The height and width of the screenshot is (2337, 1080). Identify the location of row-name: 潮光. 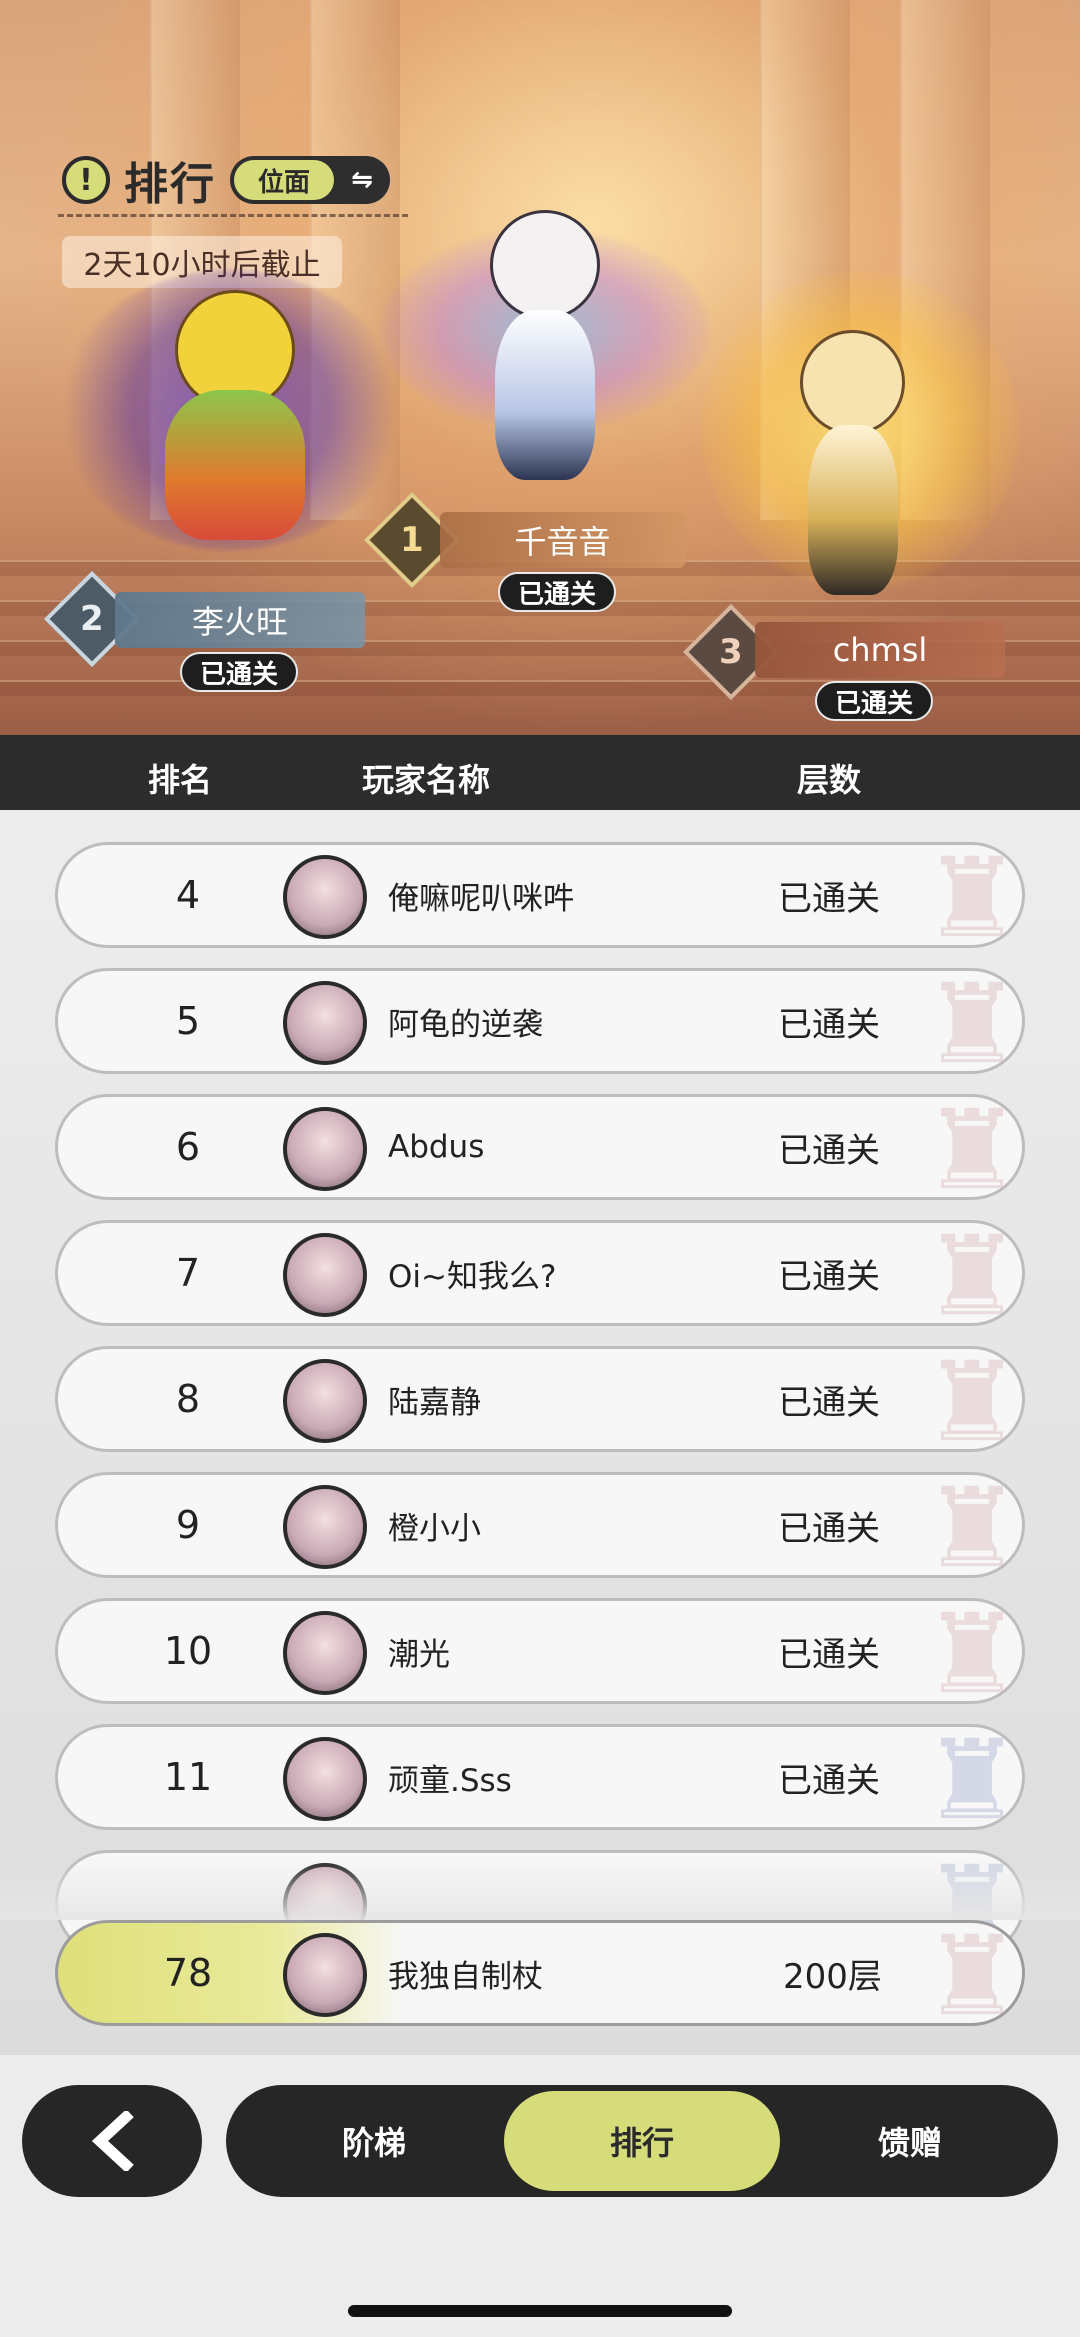
(419, 1654).